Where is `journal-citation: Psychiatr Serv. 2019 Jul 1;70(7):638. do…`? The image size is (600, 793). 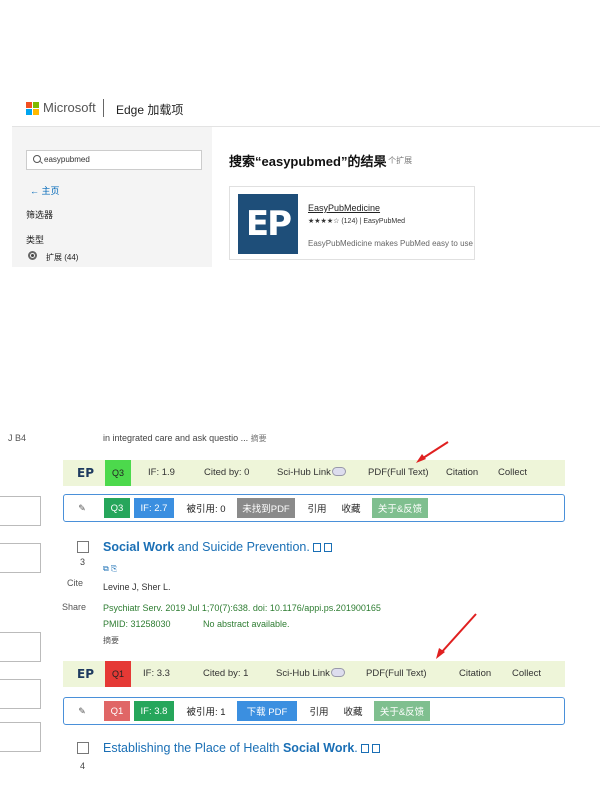 journal-citation: Psychiatr Serv. 2019 Jul 1;70(7):638. do… is located at coordinates (242, 608).